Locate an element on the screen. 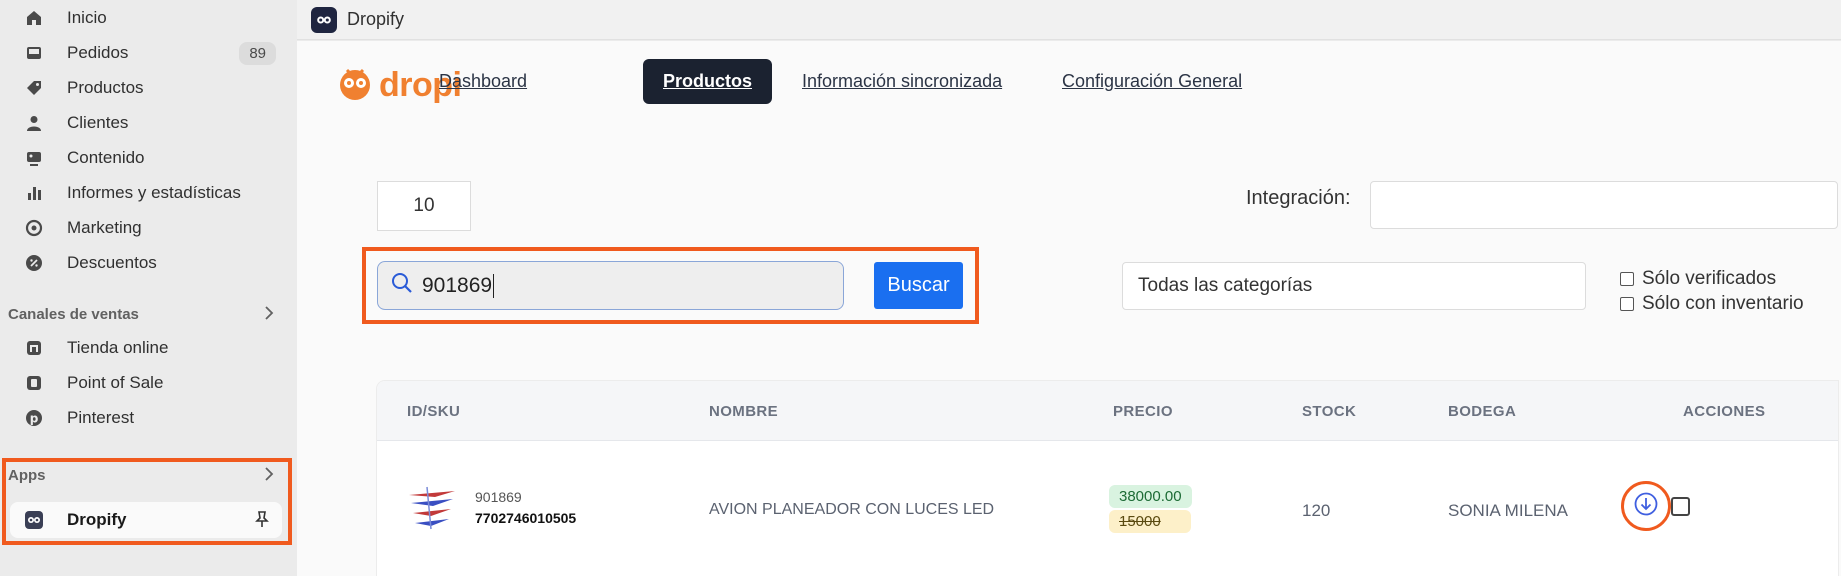 This screenshot has height=576, width=1841. home-icon is located at coordinates (34, 18).